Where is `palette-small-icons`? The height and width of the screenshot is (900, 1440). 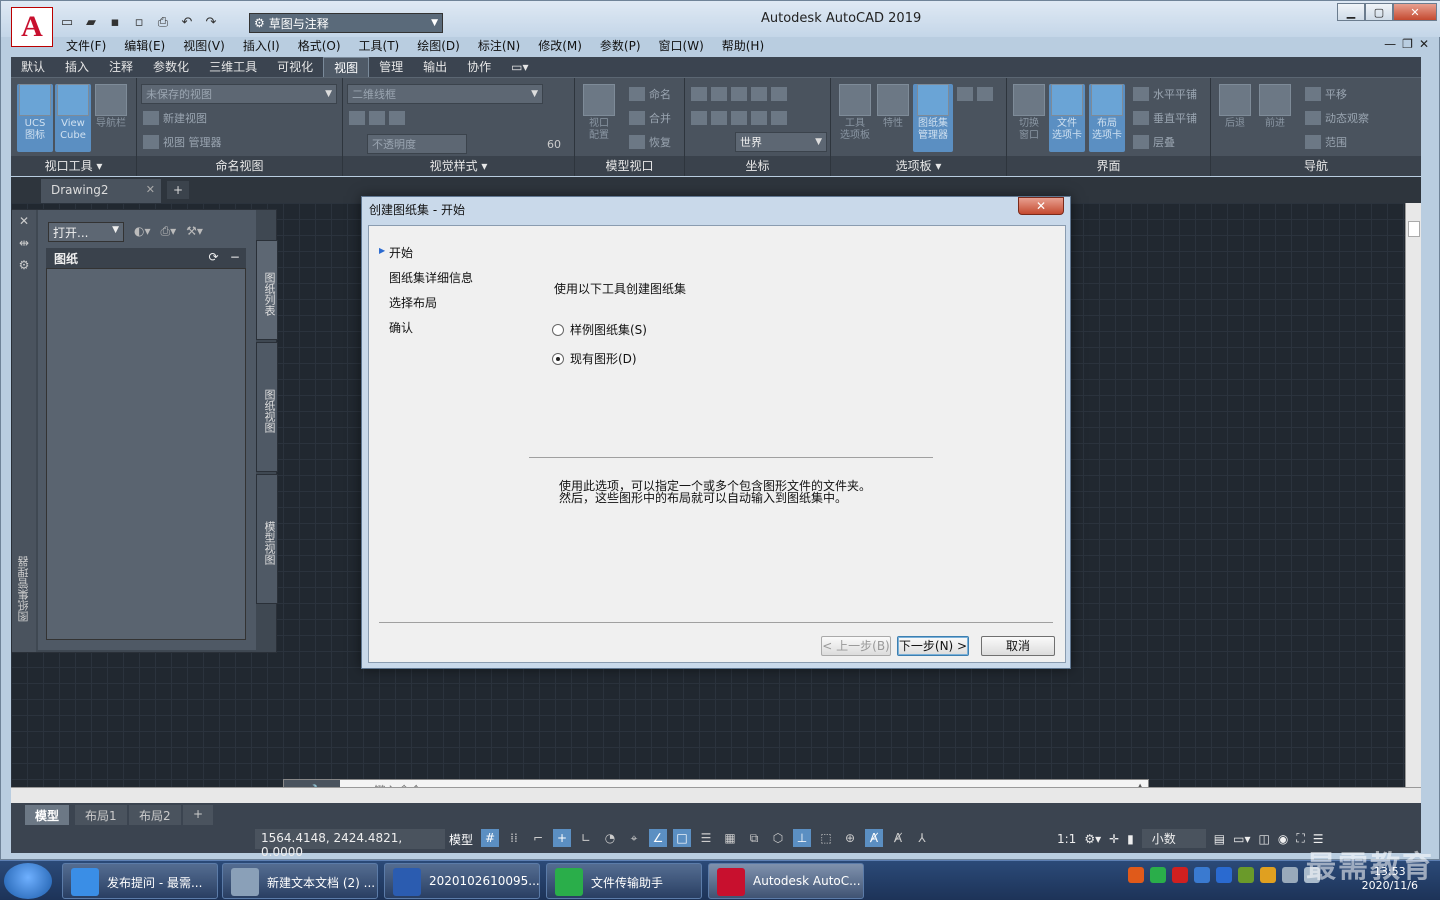
palette-small-icons is located at coordinates (975, 94).